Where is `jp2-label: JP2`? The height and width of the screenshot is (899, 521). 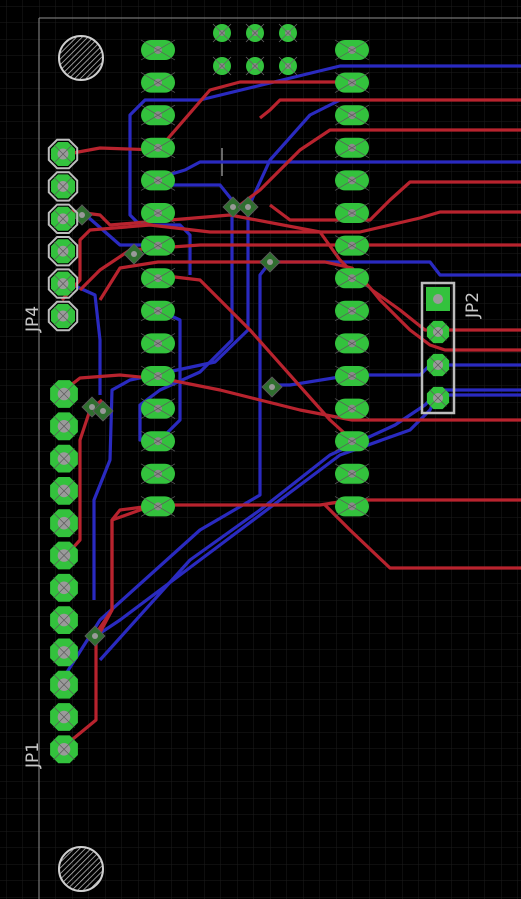 jp2-label: JP2 is located at coordinates (473, 305).